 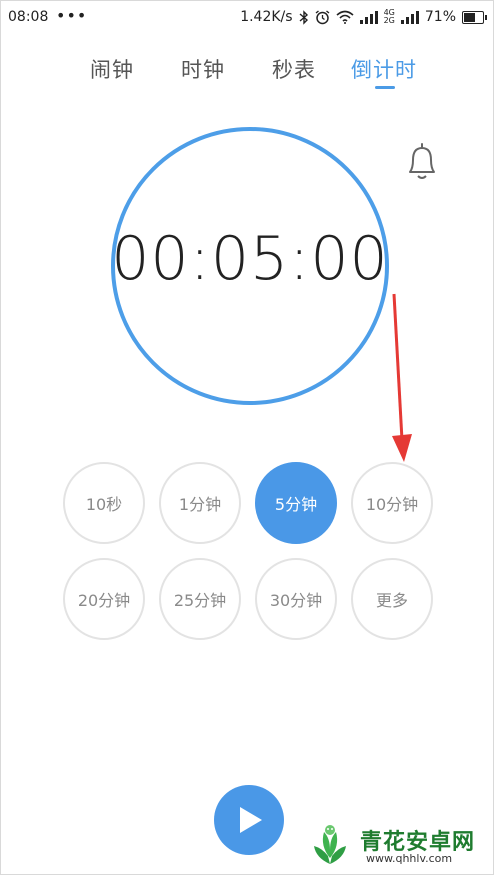 I want to click on network-type: 4G 2G, so click(x=389, y=17).